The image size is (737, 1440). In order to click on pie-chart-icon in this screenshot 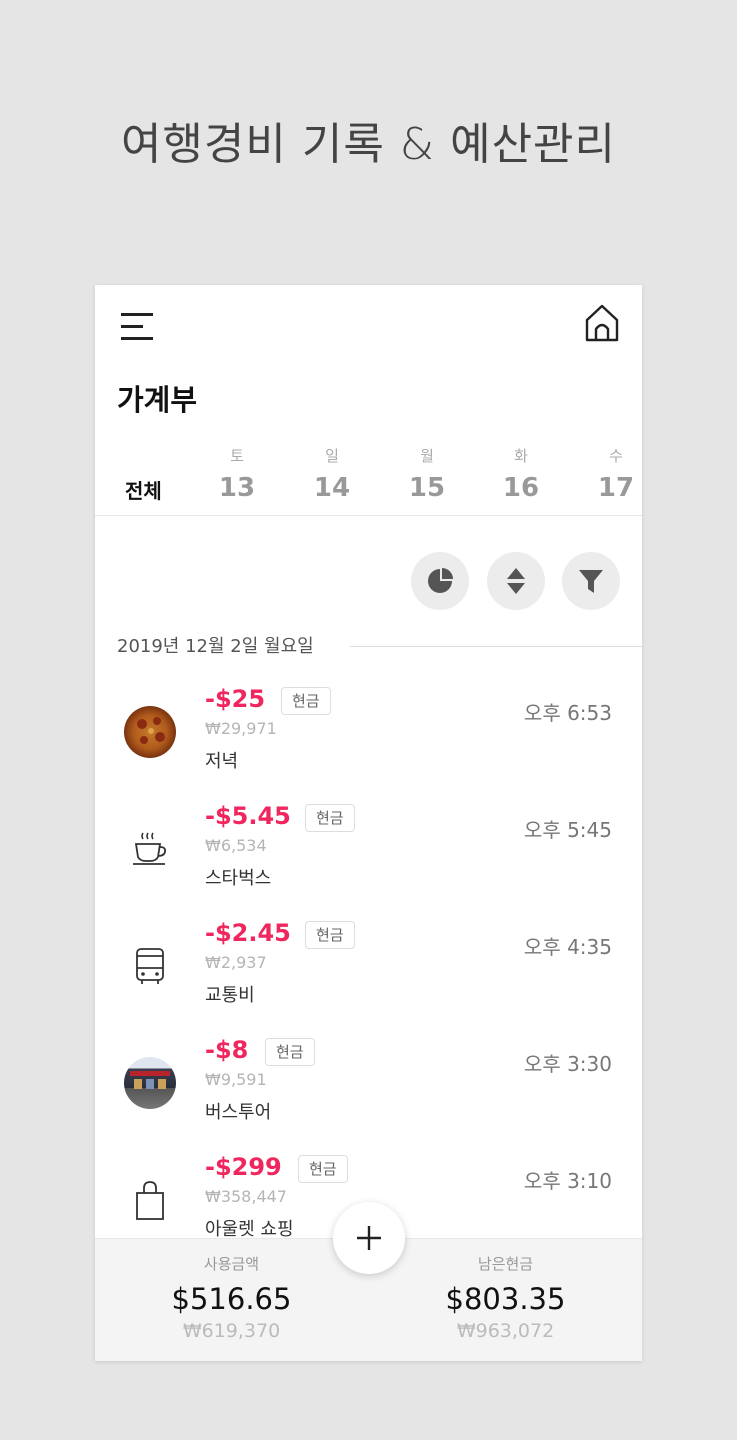, I will do `click(440, 580)`.